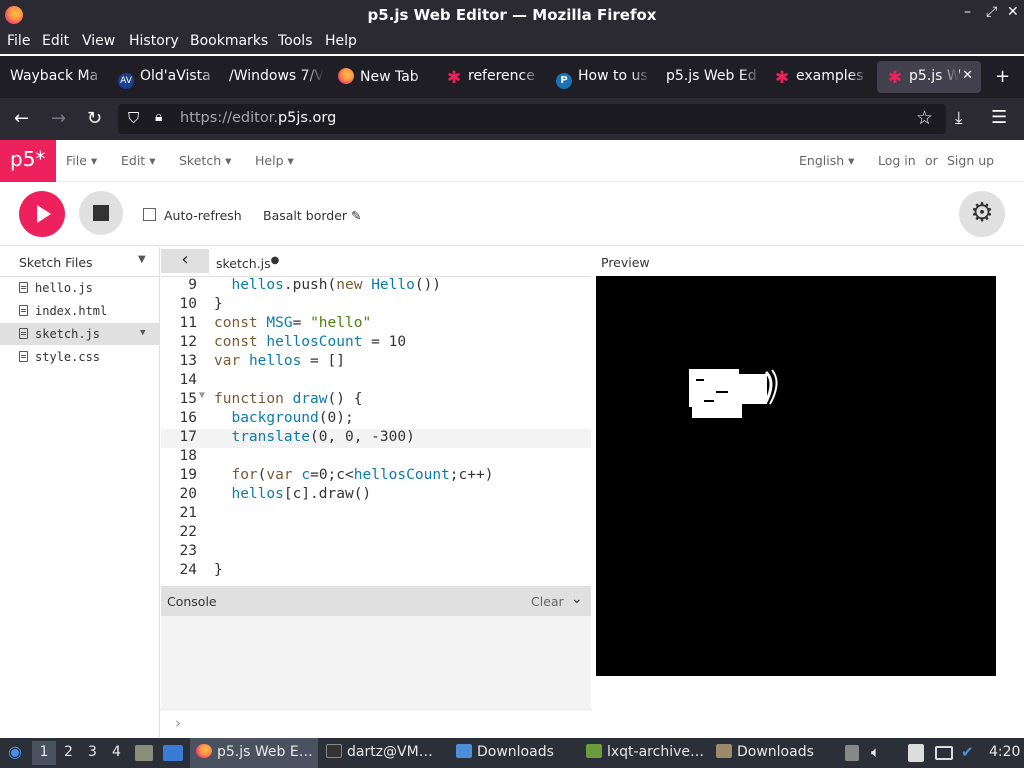 The height and width of the screenshot is (768, 1024). Describe the element at coordinates (101, 213) in the screenshot. I see `stop-button` at that location.